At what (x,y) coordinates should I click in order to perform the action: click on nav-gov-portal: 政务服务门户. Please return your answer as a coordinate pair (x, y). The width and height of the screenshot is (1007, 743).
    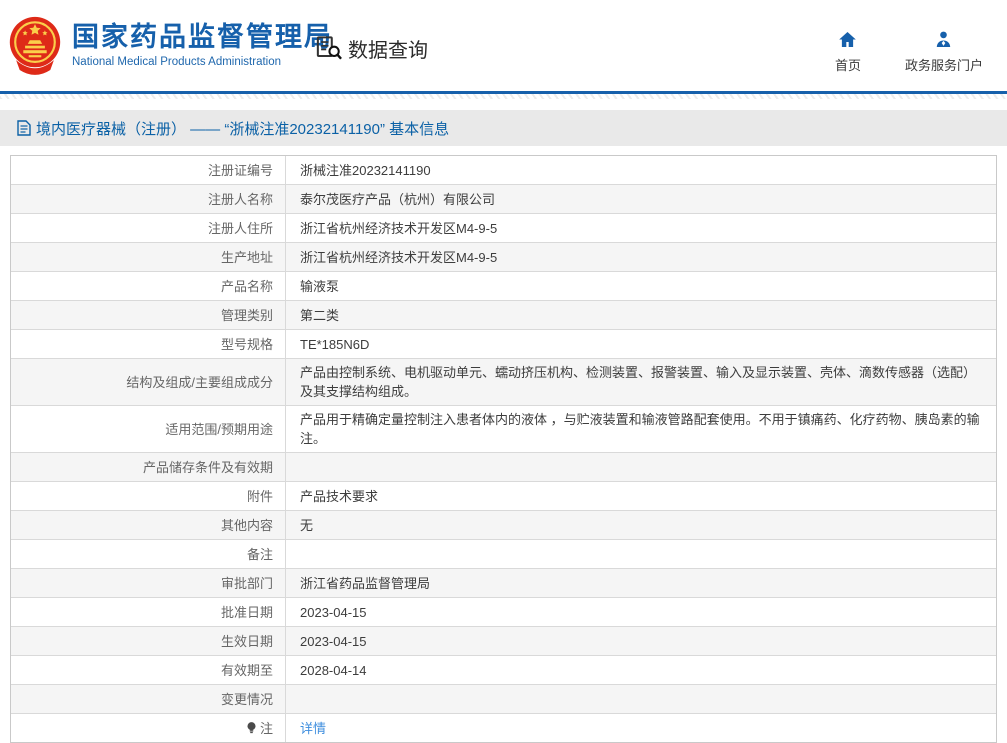
    Looking at the image, I should click on (944, 52).